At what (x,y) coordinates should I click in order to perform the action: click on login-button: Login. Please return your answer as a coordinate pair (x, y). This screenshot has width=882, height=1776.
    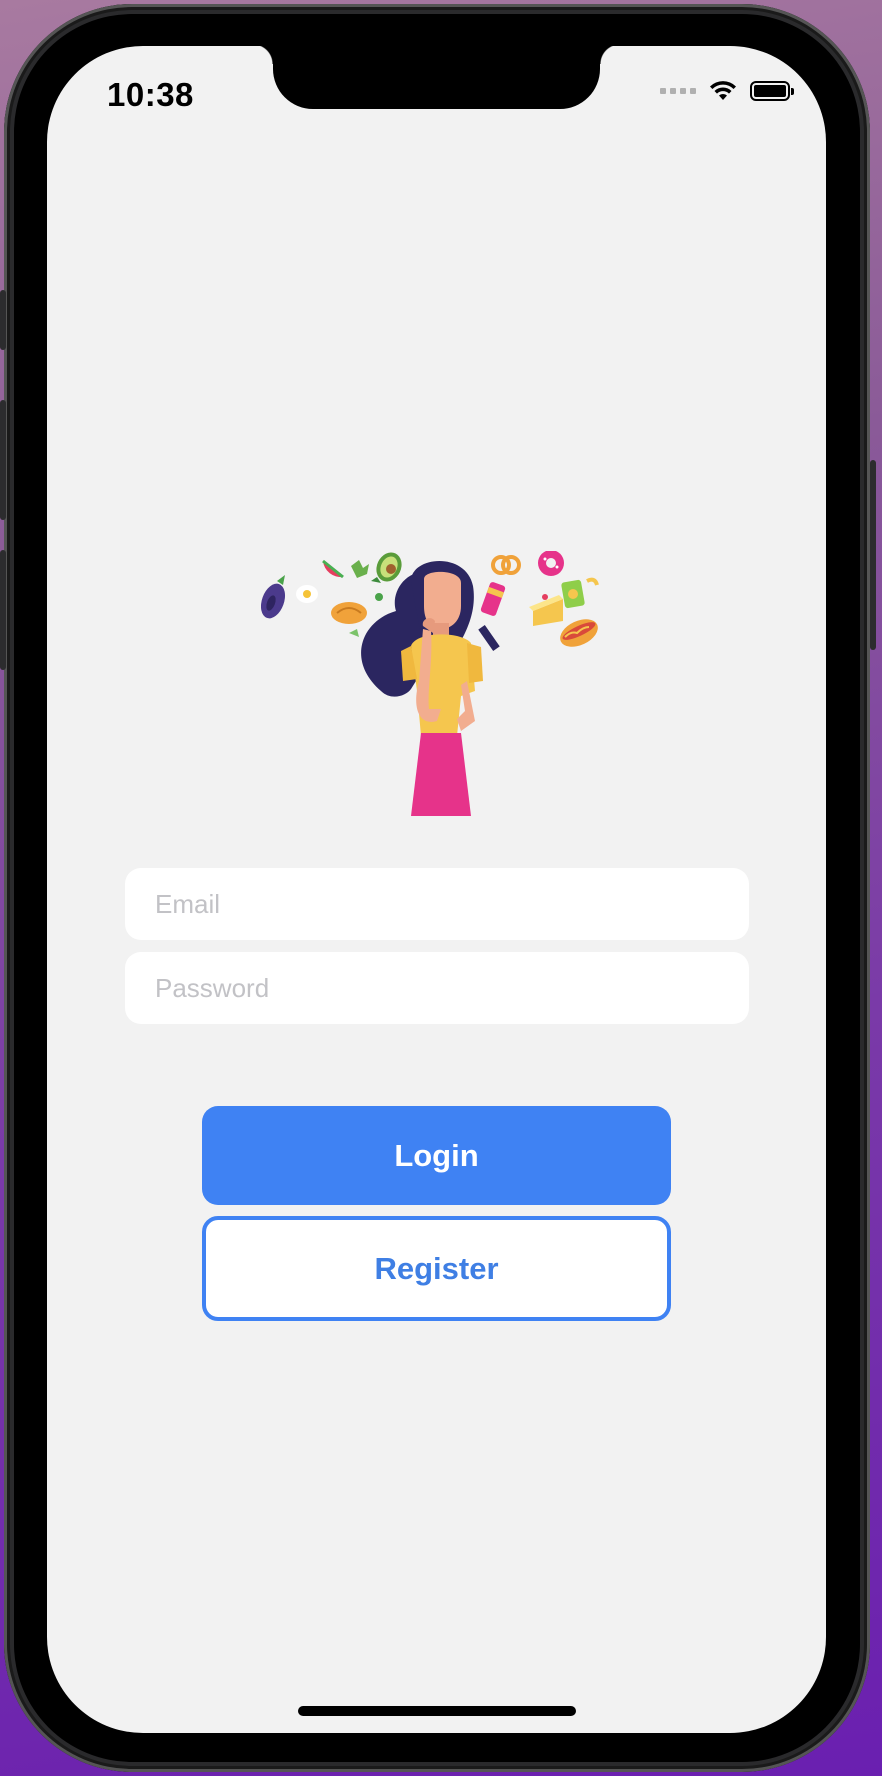
    Looking at the image, I should click on (436, 1155).